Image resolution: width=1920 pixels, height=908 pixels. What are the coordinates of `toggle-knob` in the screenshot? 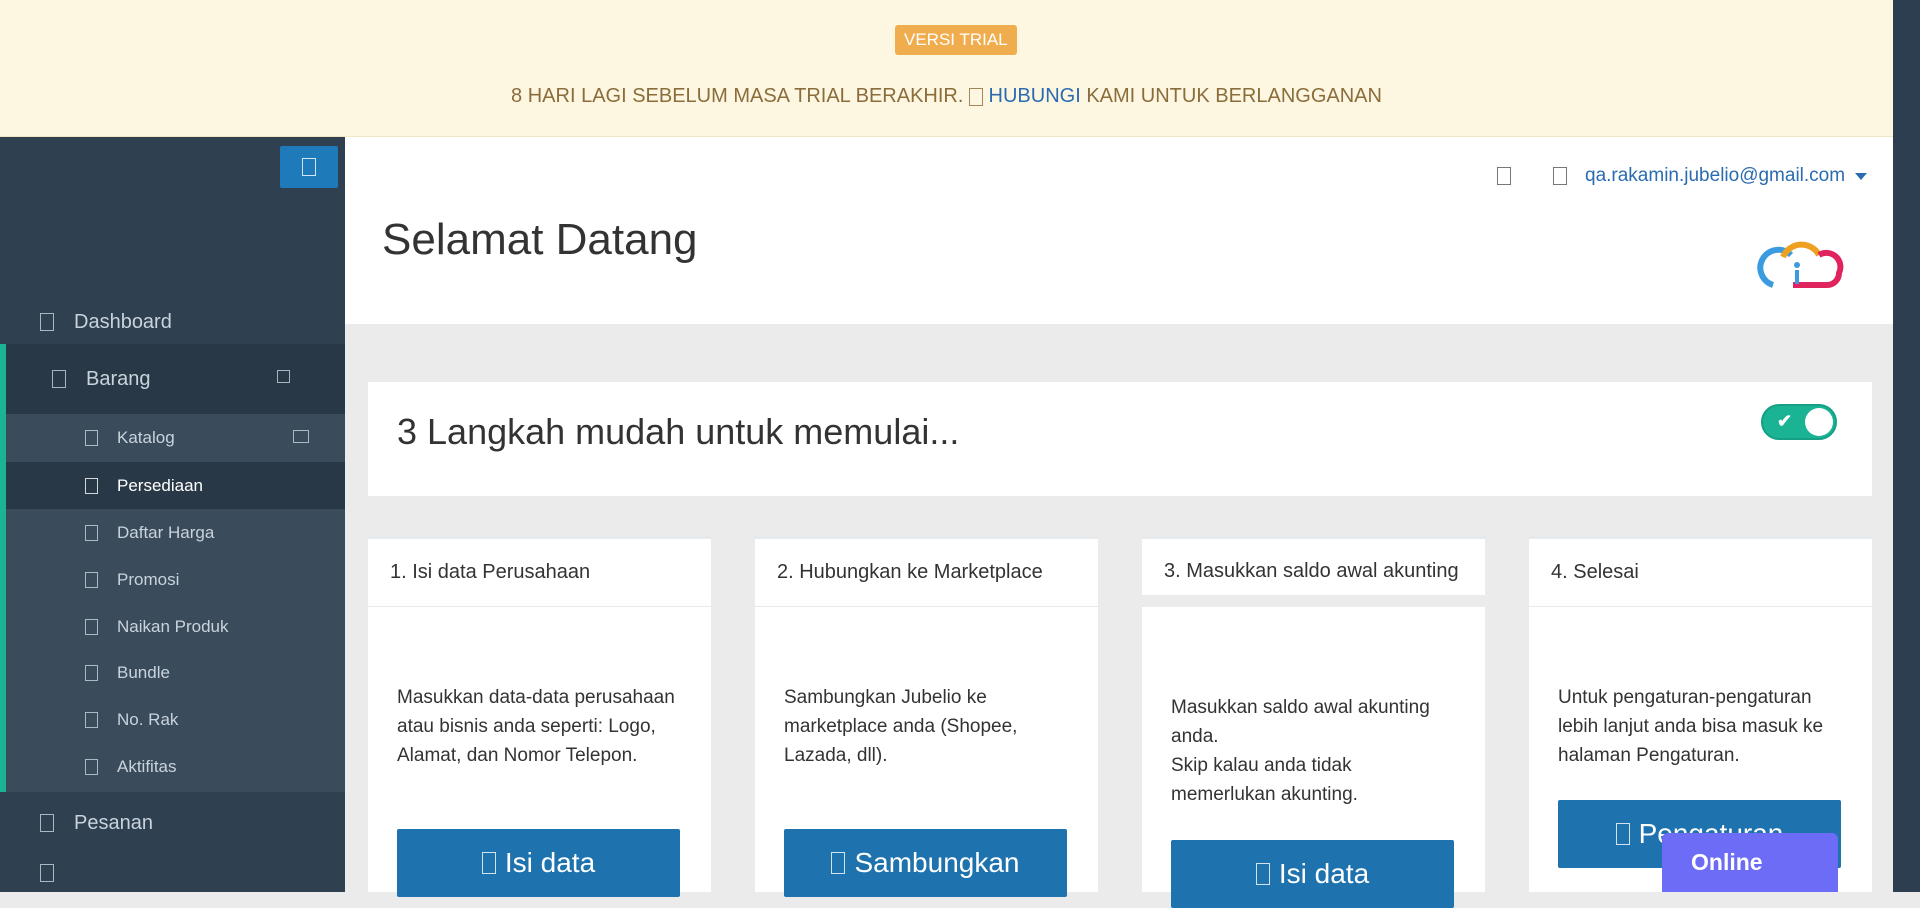 It's located at (1819, 422).